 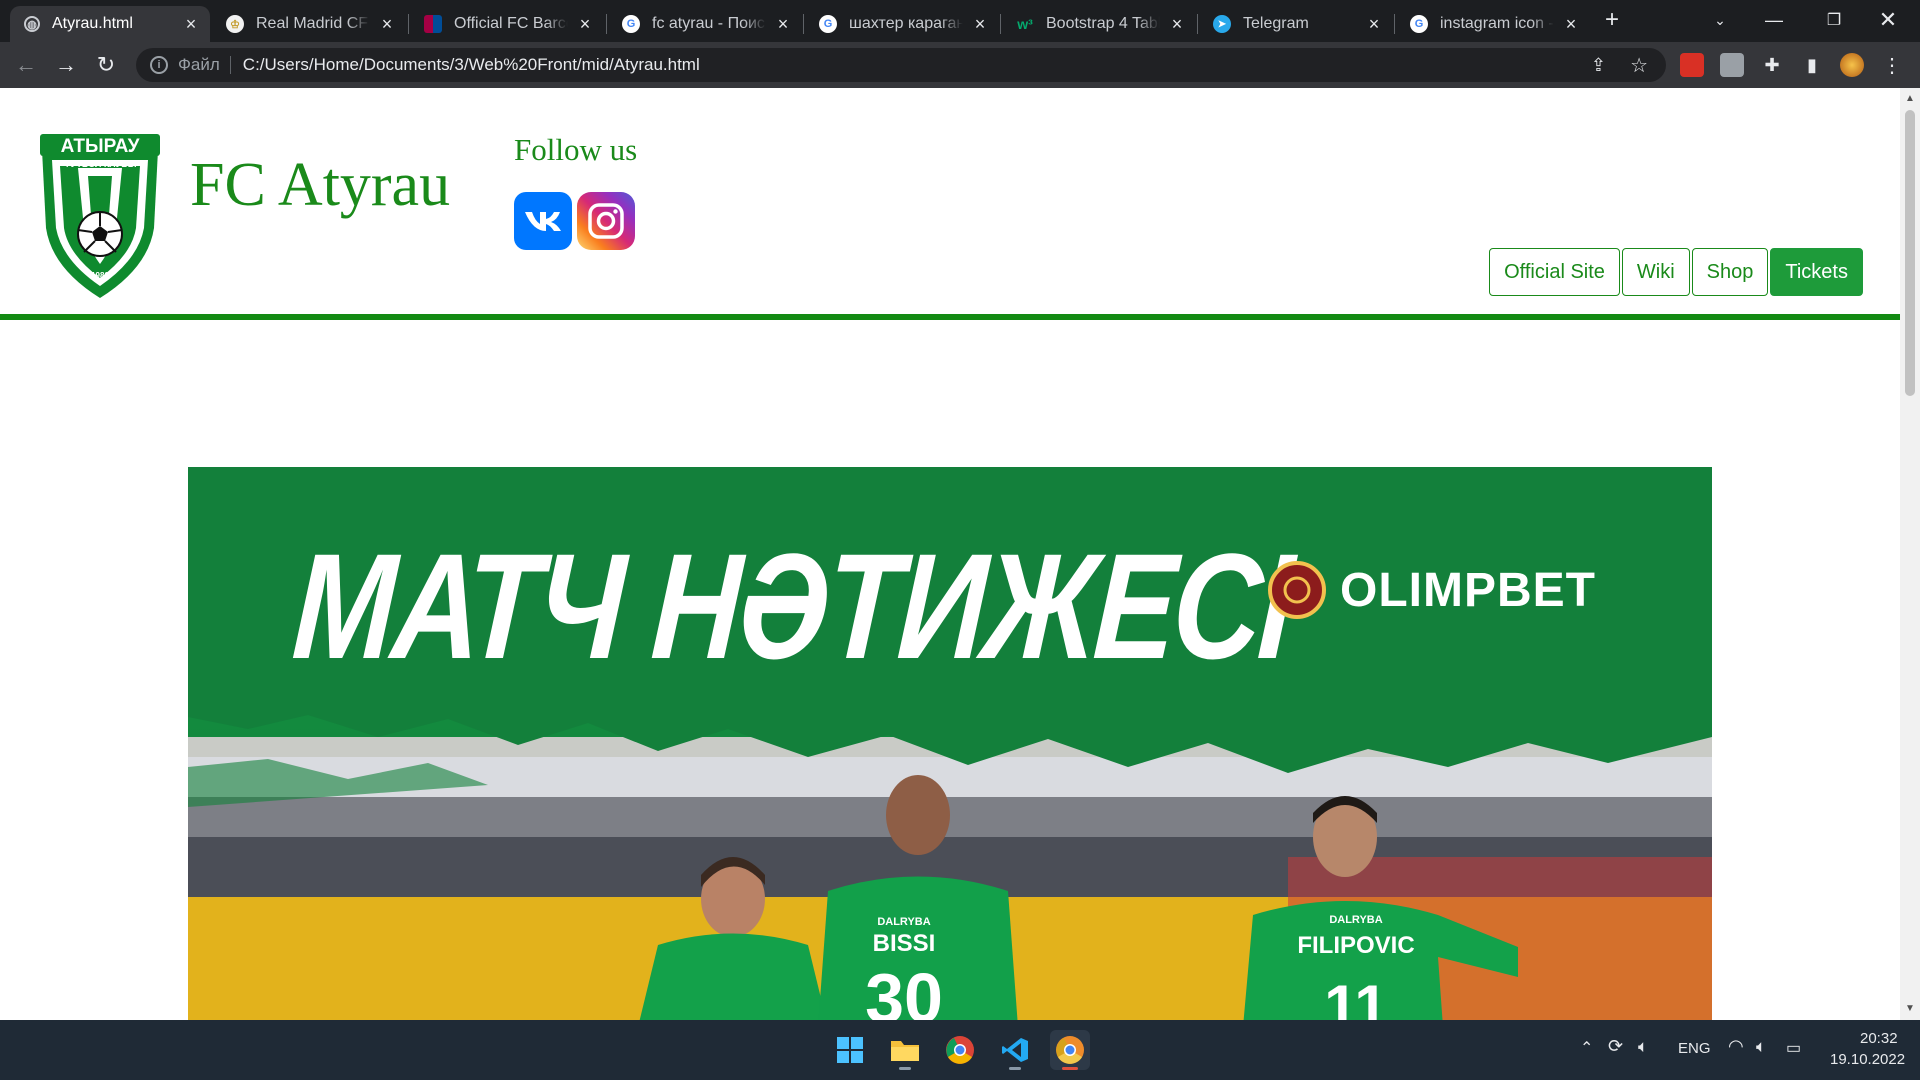 What do you see at coordinates (1639, 65) in the screenshot?
I see `bookmark-star-icon: ☆` at bounding box center [1639, 65].